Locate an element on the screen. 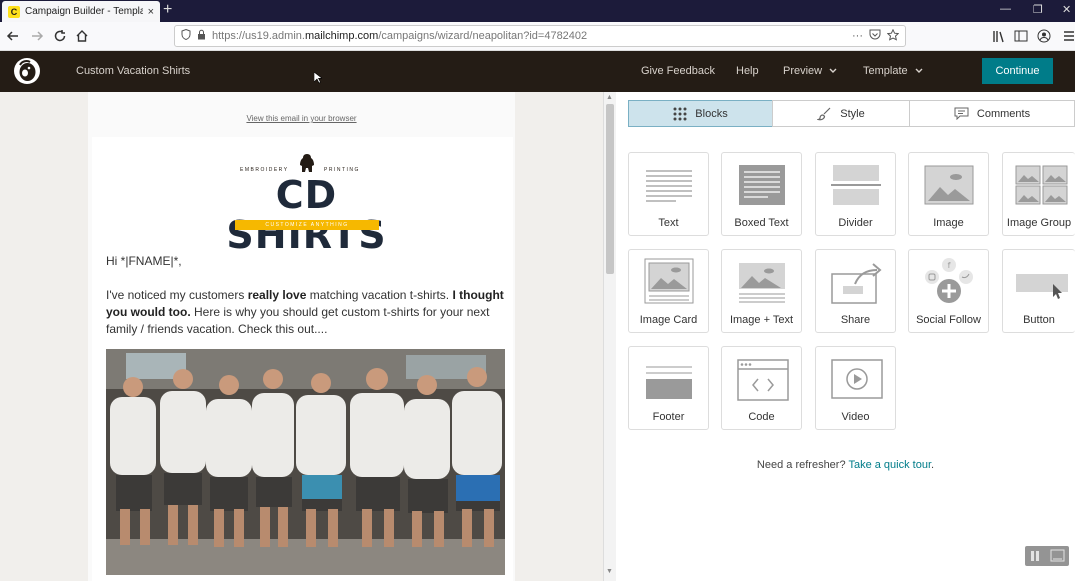 This screenshot has height=581, width=1075. text-block-icon is located at coordinates (669, 186).